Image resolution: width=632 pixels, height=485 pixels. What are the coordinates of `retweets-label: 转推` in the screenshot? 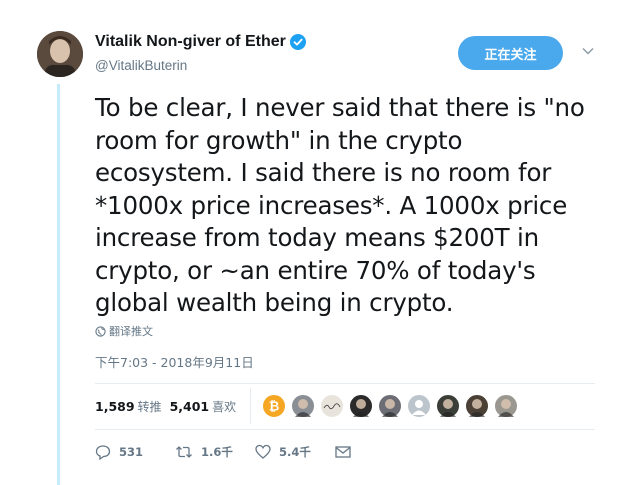 It's located at (149, 407).